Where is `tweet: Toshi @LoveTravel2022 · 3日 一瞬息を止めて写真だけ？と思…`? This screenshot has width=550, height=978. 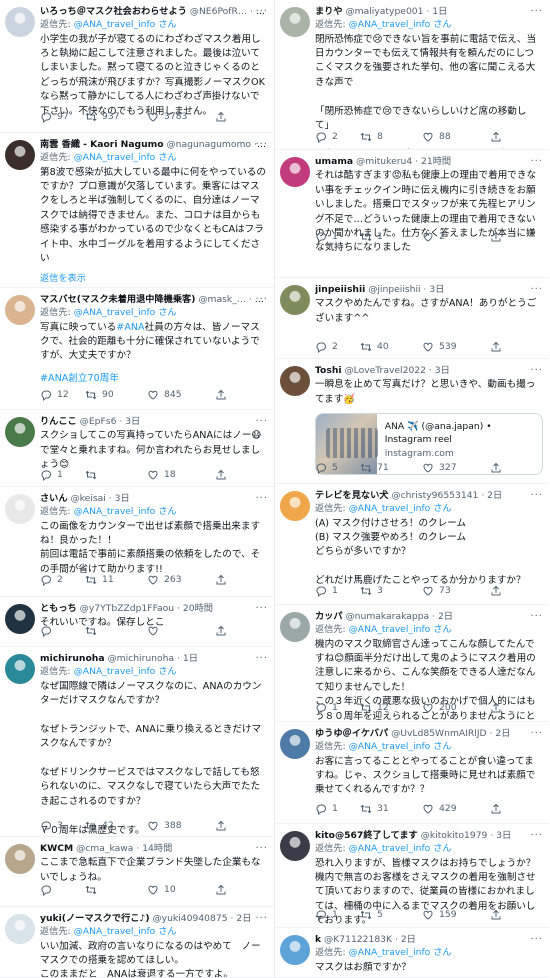
tweet: Toshi @LoveTravel2022 · 3日 一瞬息を止めて写真だけ？と思… is located at coordinates (412, 421).